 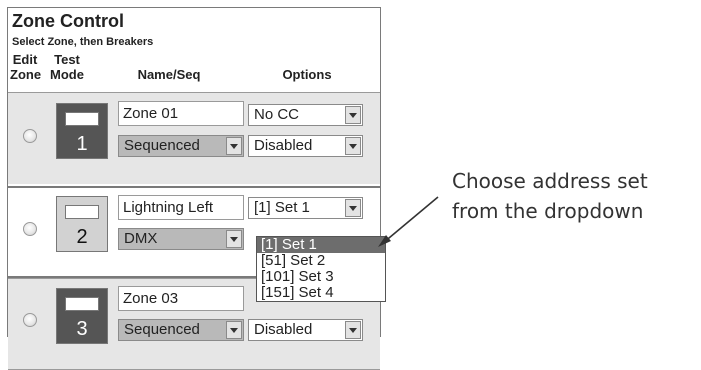 I want to click on header-name-seq: Name/Seq, so click(x=169, y=74).